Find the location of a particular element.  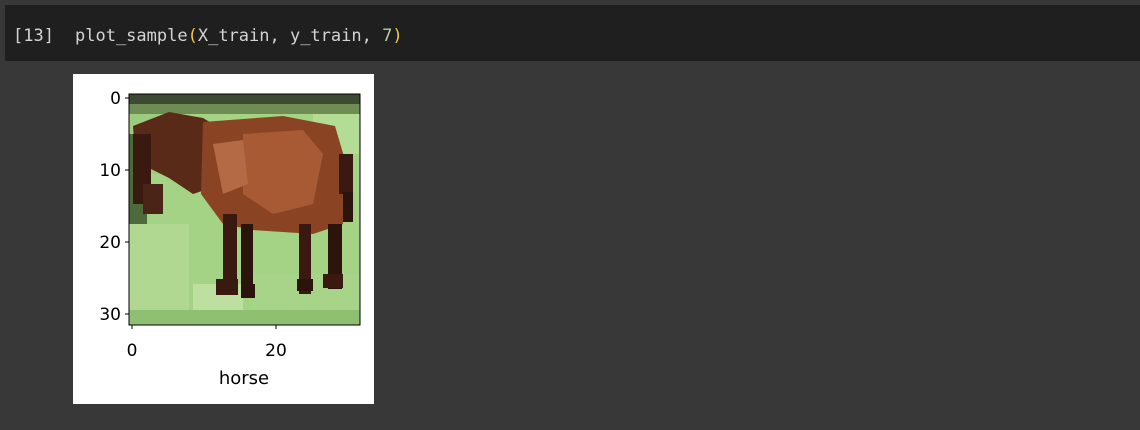

code-line: plot_sample(X_train, y_train, 7) is located at coordinates (239, 36).